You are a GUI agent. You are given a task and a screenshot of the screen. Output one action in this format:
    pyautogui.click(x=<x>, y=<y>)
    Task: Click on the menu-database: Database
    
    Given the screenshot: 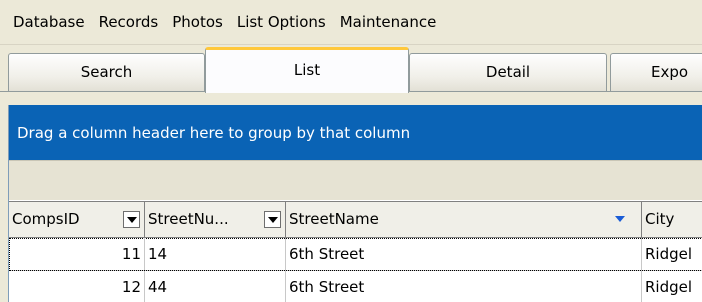 What is the action you would take?
    pyautogui.click(x=45, y=22)
    